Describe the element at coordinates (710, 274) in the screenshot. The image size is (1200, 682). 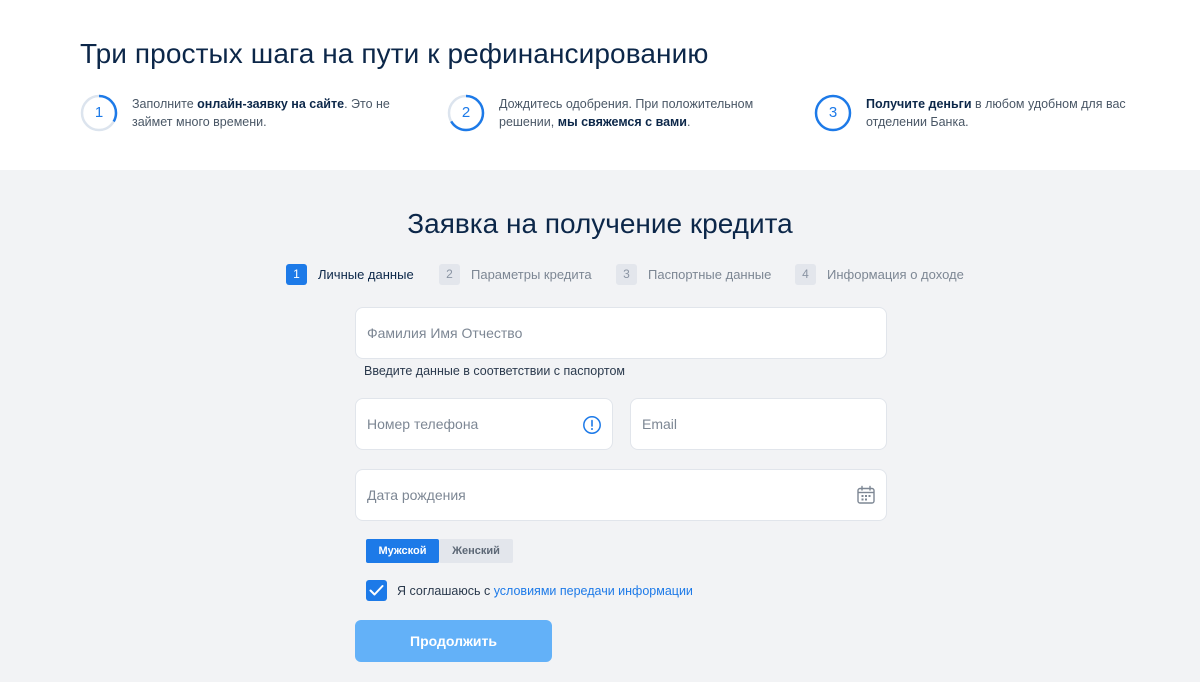
I see `wizard-step-label: Паспортные данные` at that location.